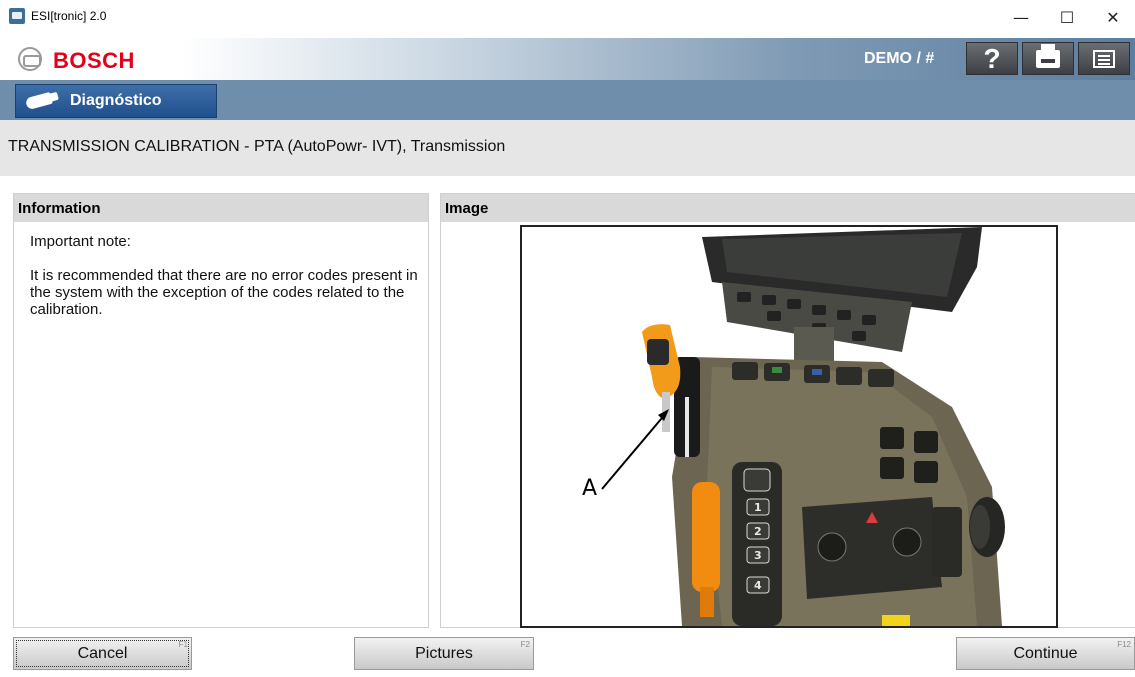  I want to click on user-label: DEMO / #, so click(899, 58).